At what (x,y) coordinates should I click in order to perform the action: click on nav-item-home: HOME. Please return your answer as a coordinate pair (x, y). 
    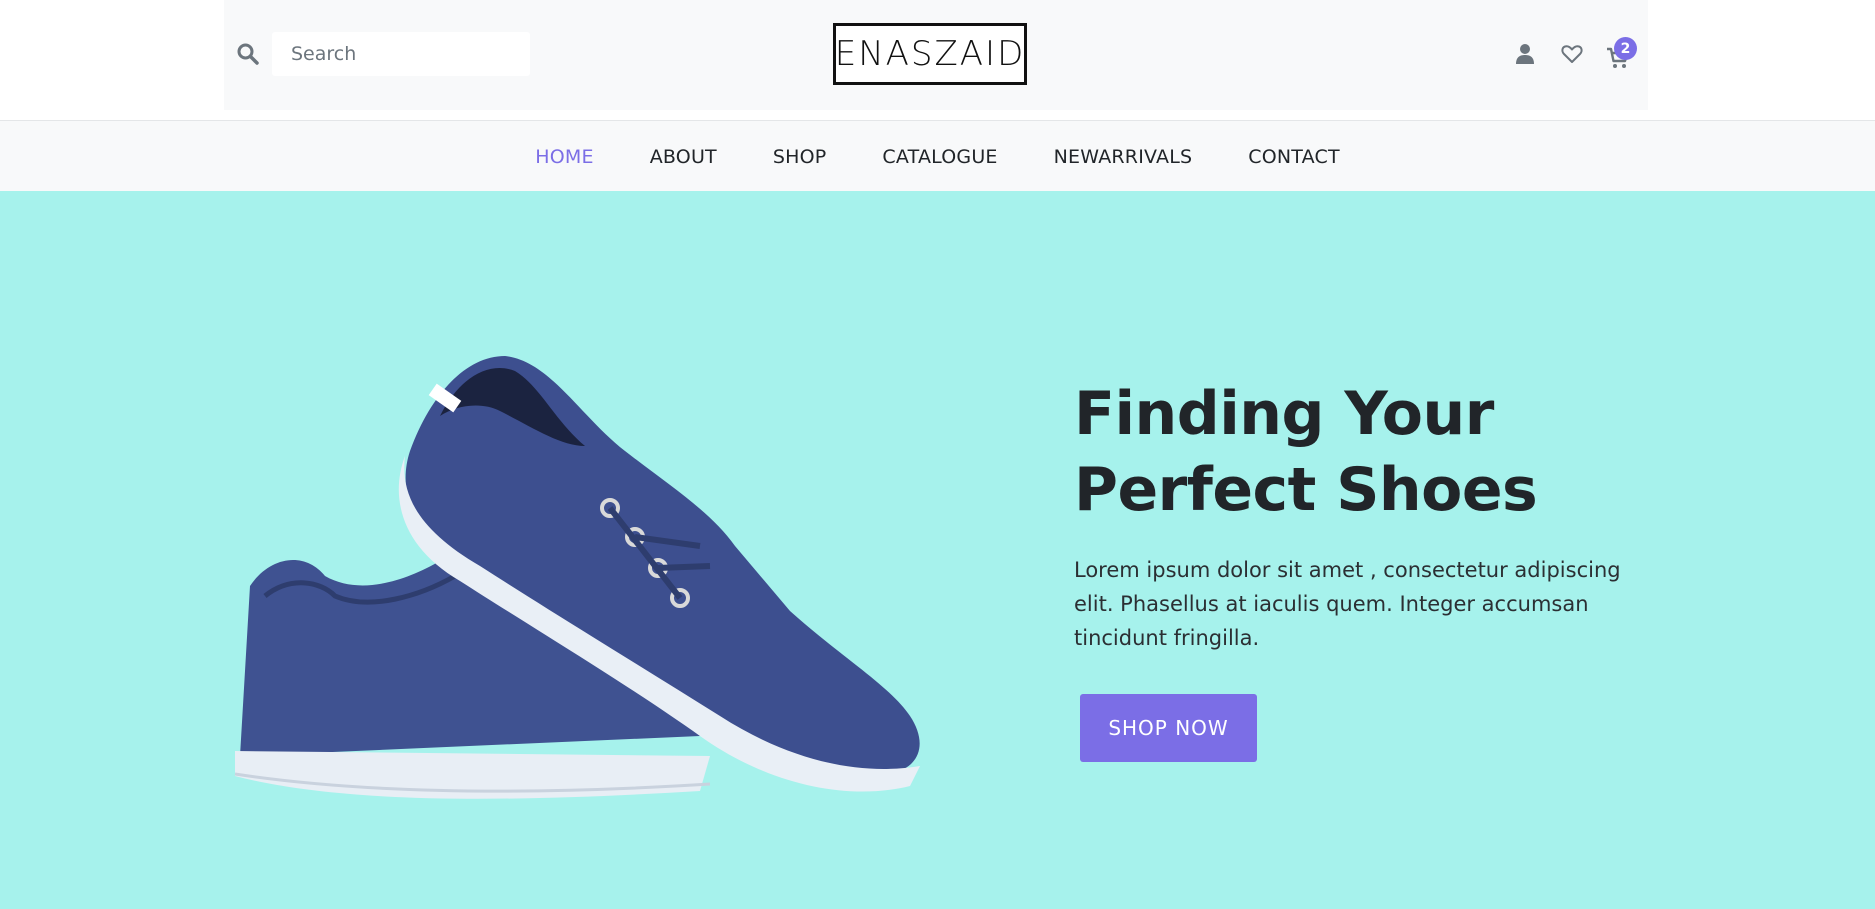
    Looking at the image, I should click on (564, 157).